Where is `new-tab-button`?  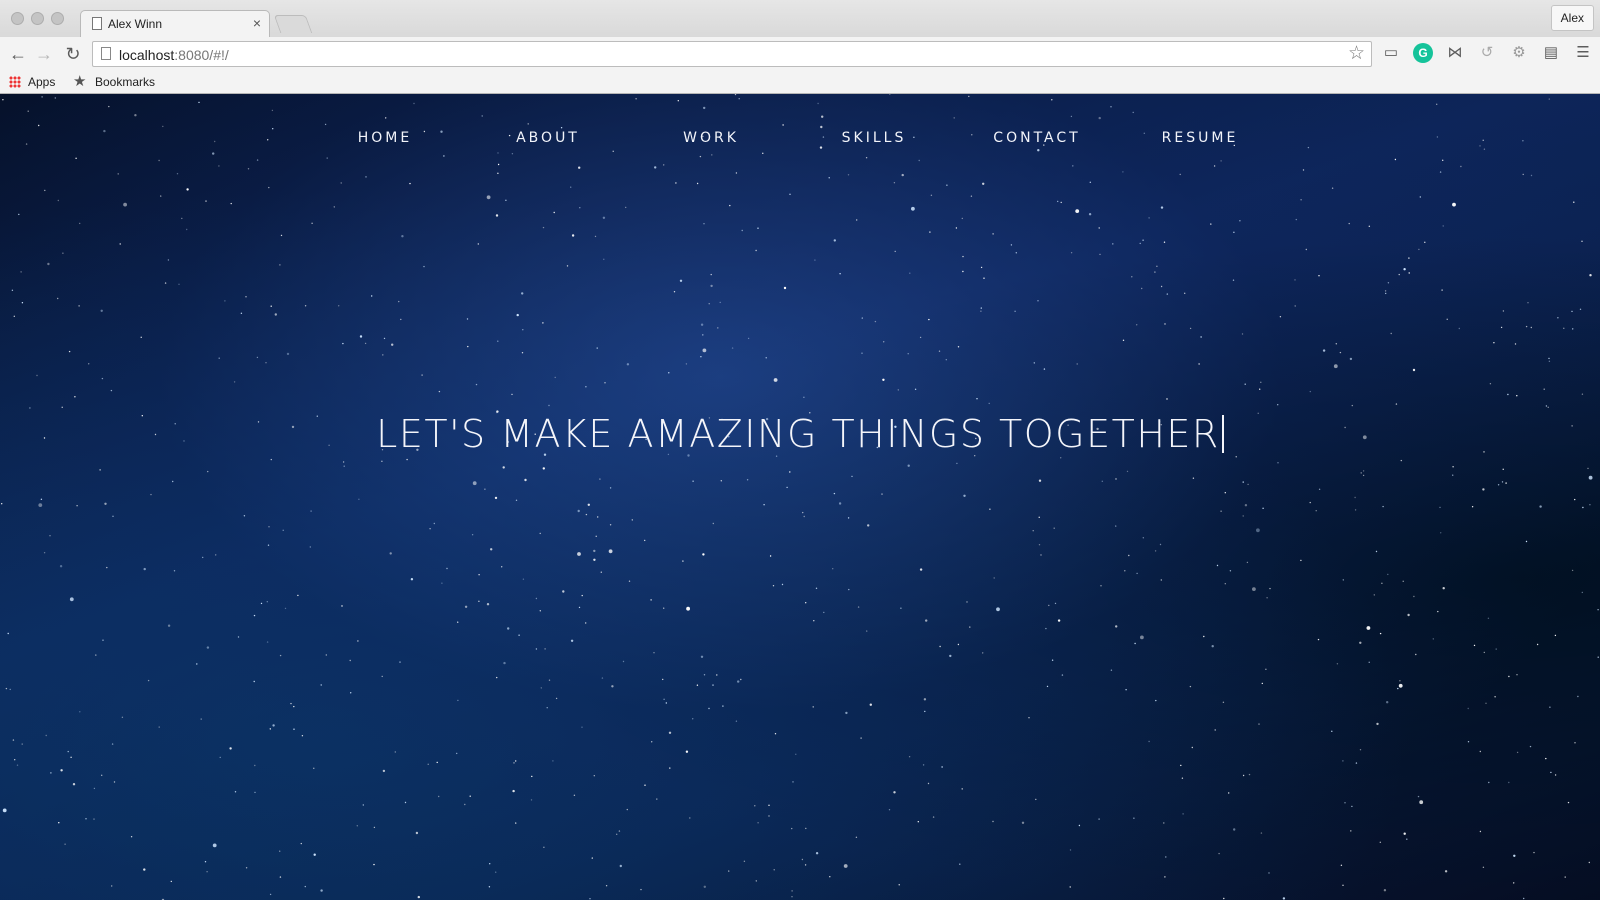 new-tab-button is located at coordinates (293, 24).